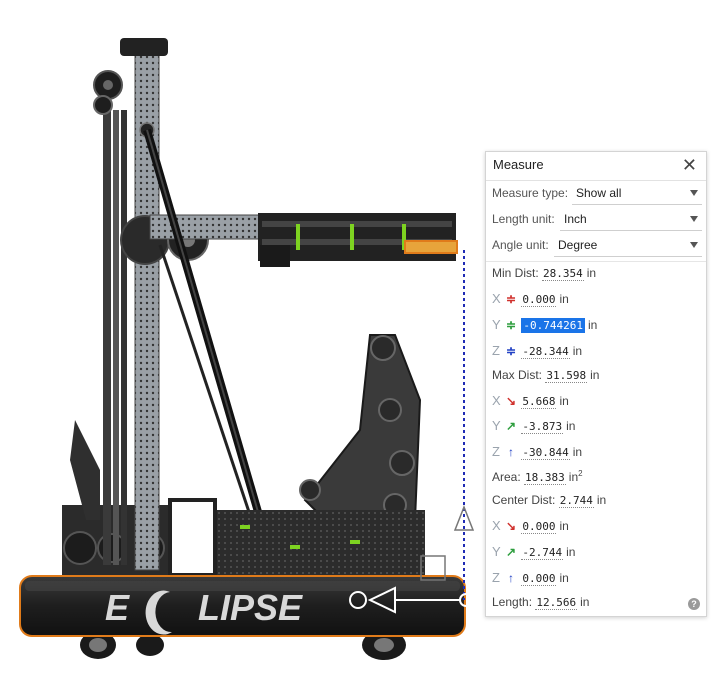  What do you see at coordinates (539, 402) in the screenshot?
I see `max-x-value: 5.668` at bounding box center [539, 402].